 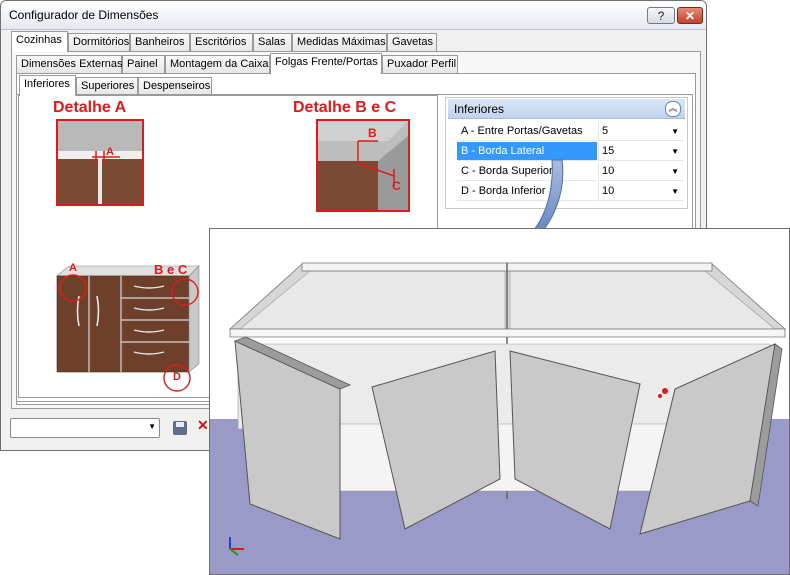 What do you see at coordinates (605, 131) in the screenshot?
I see `entre-portas-value-text: 5` at bounding box center [605, 131].